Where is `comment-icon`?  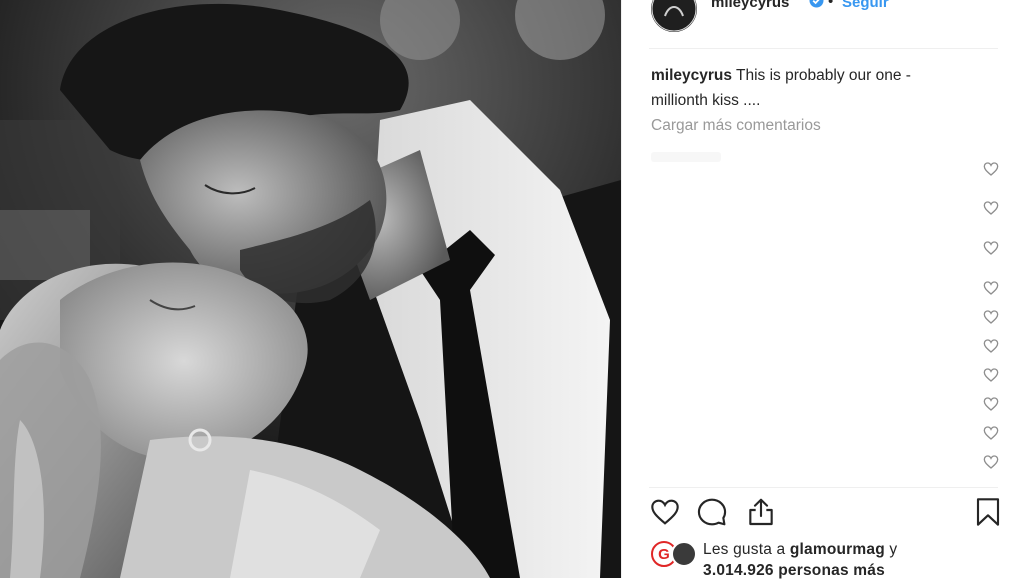
comment-icon is located at coordinates (712, 512).